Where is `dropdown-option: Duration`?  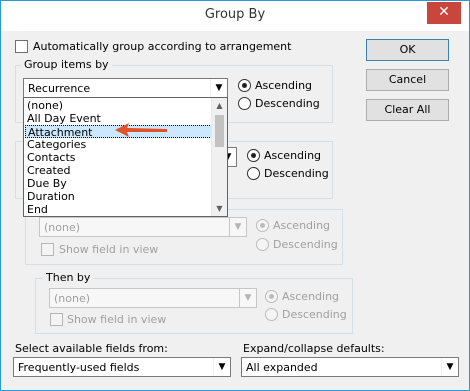
dropdown-option: Duration is located at coordinates (118, 196).